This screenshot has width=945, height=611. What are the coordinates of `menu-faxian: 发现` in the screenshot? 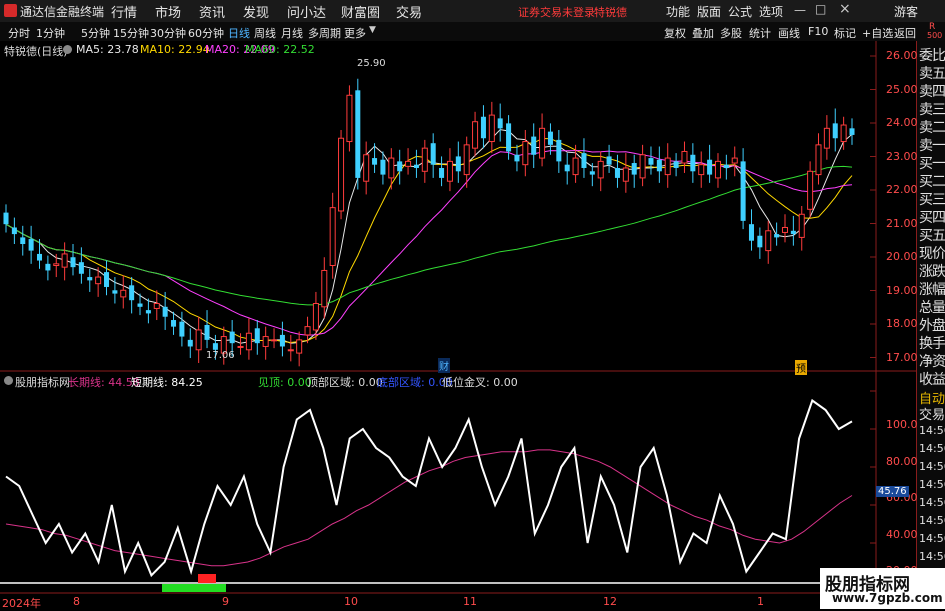 It's located at (256, 11).